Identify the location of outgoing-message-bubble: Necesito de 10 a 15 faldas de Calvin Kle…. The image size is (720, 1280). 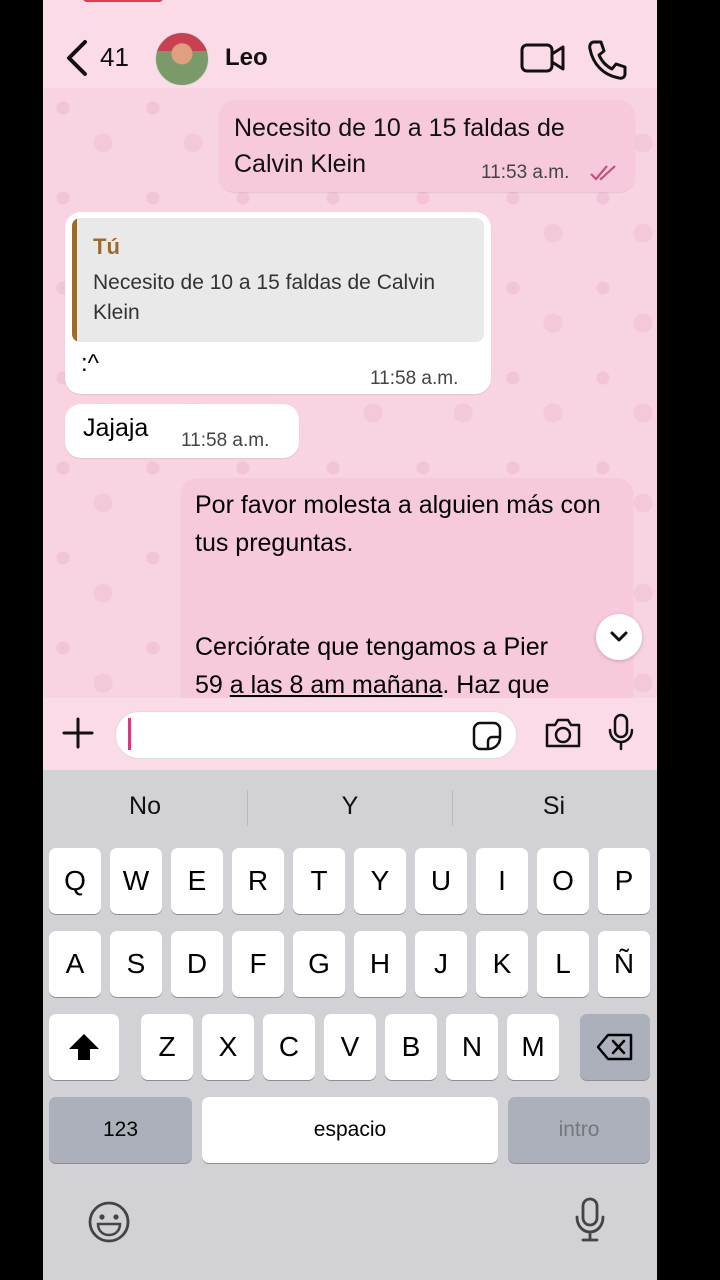
(427, 146).